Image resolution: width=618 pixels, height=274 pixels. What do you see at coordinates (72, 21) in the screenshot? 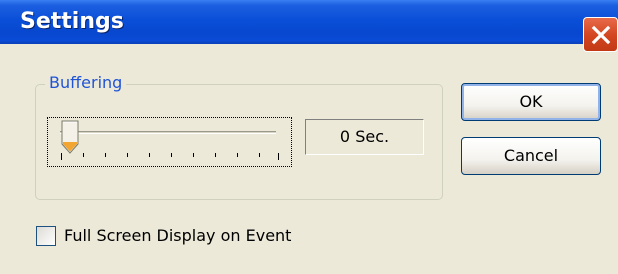
I see `window-title: Settings` at bounding box center [72, 21].